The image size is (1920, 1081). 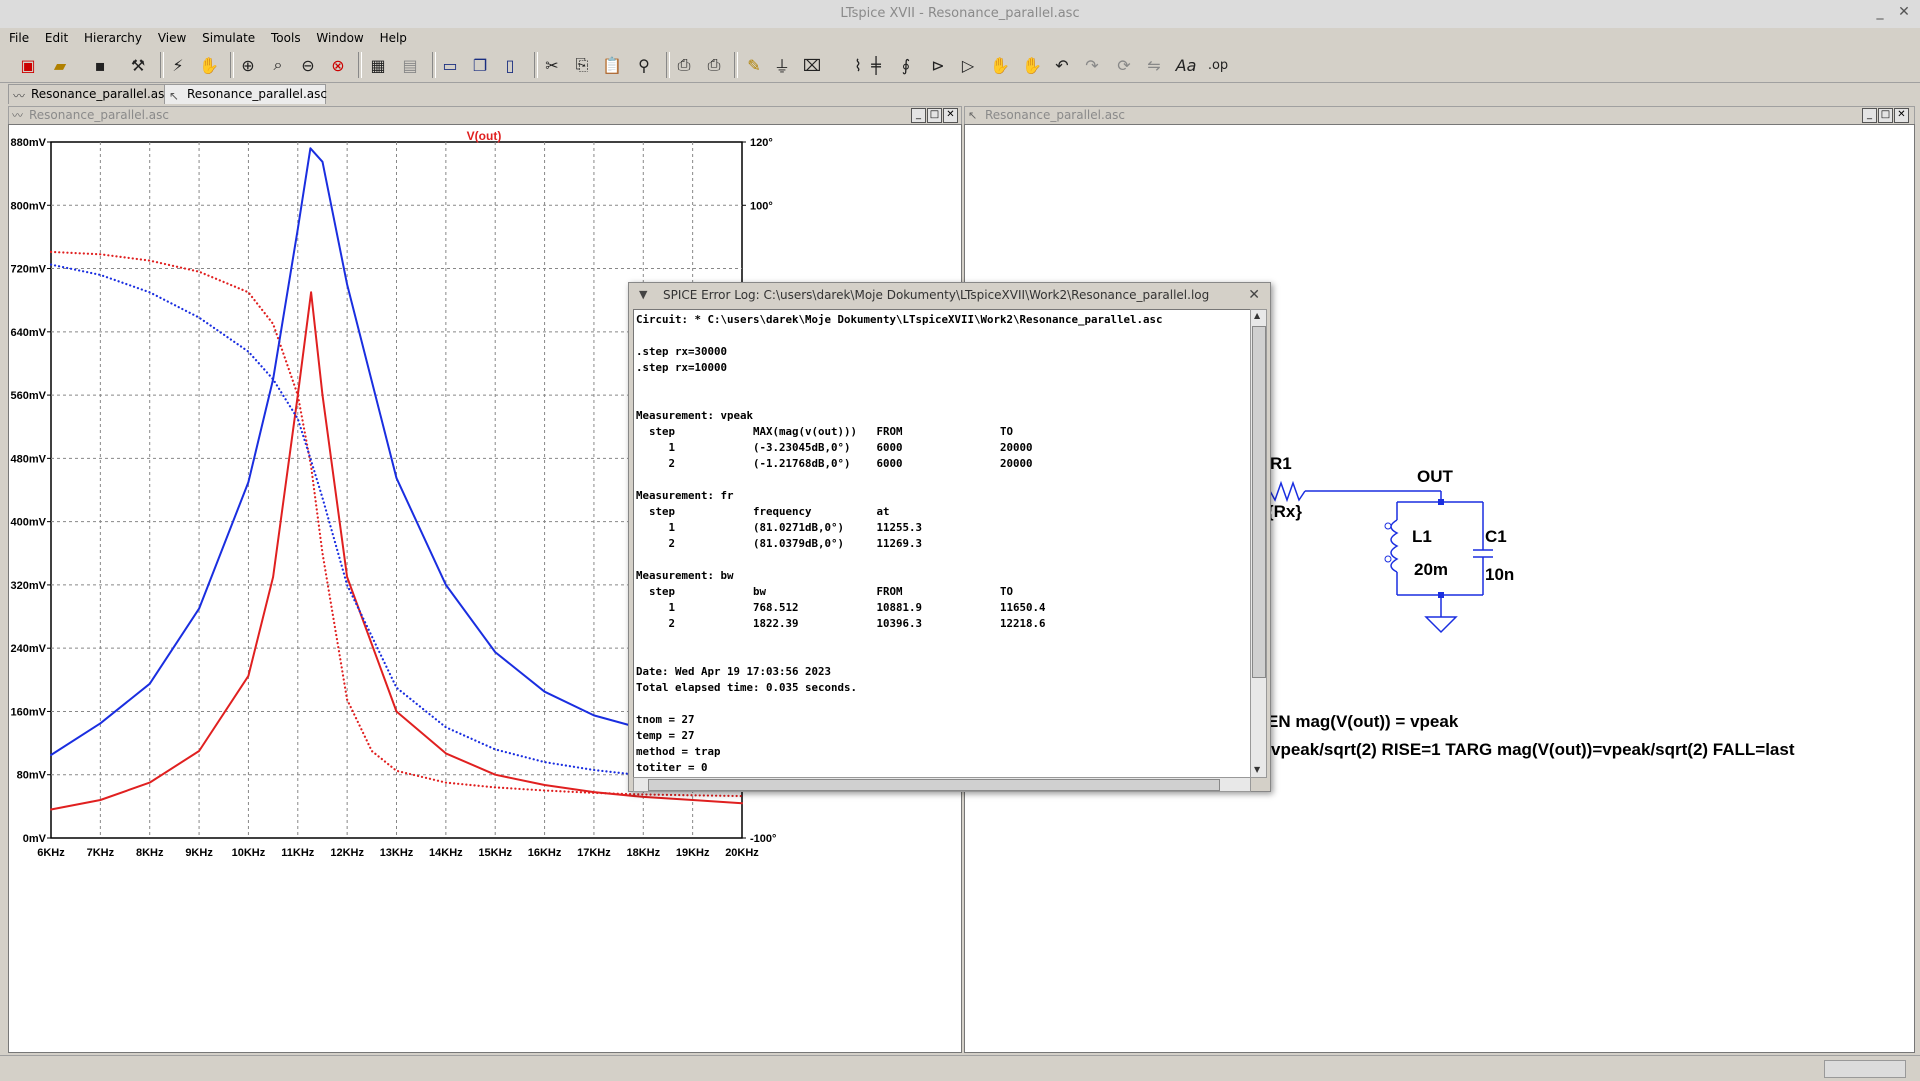 What do you see at coordinates (1124, 65) in the screenshot?
I see `rotate-icon: ⟳` at bounding box center [1124, 65].